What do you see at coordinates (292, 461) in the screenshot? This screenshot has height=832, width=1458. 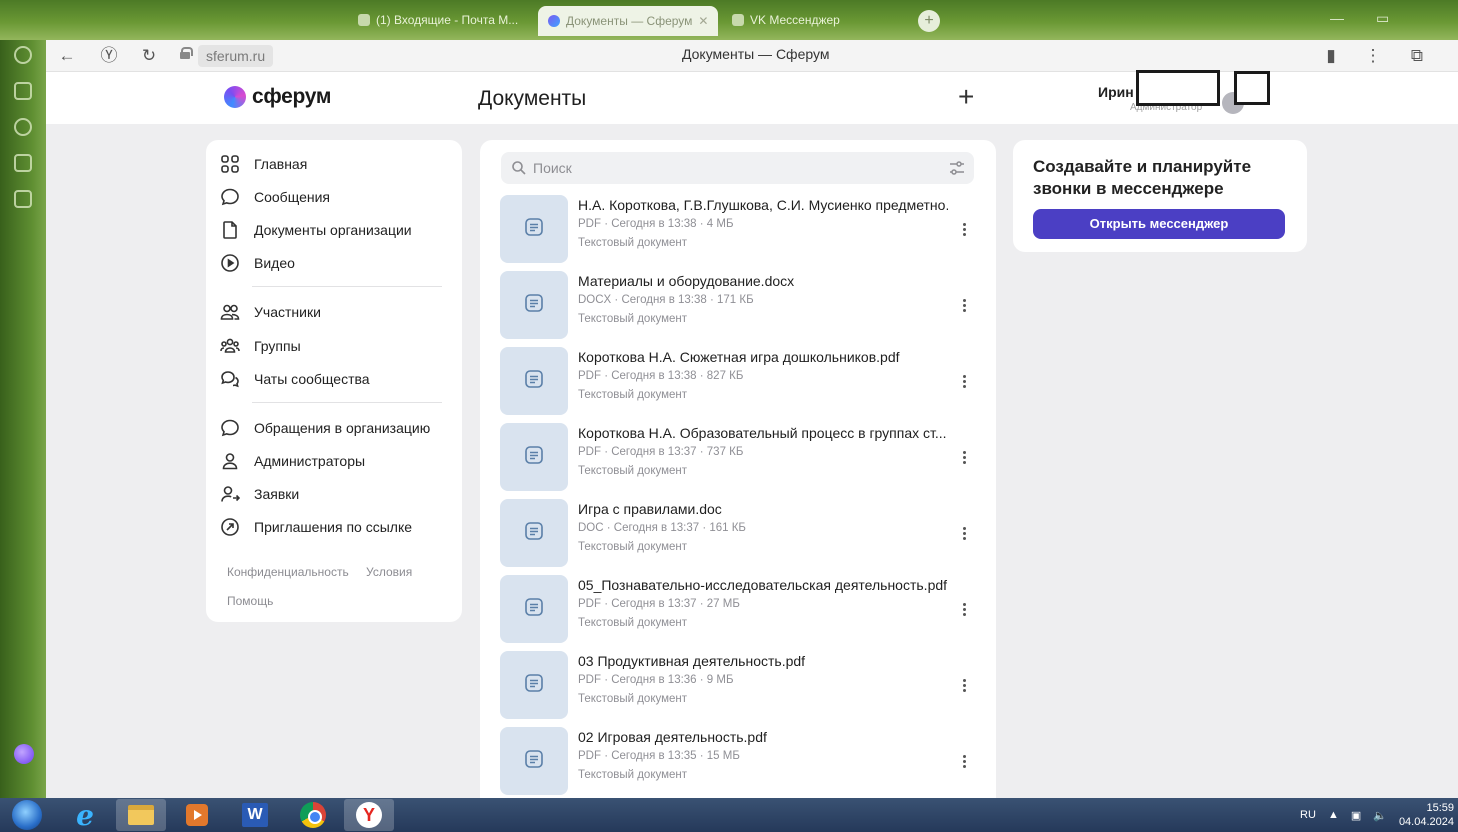 I see `nav-item-admins: Администраторы` at bounding box center [292, 461].